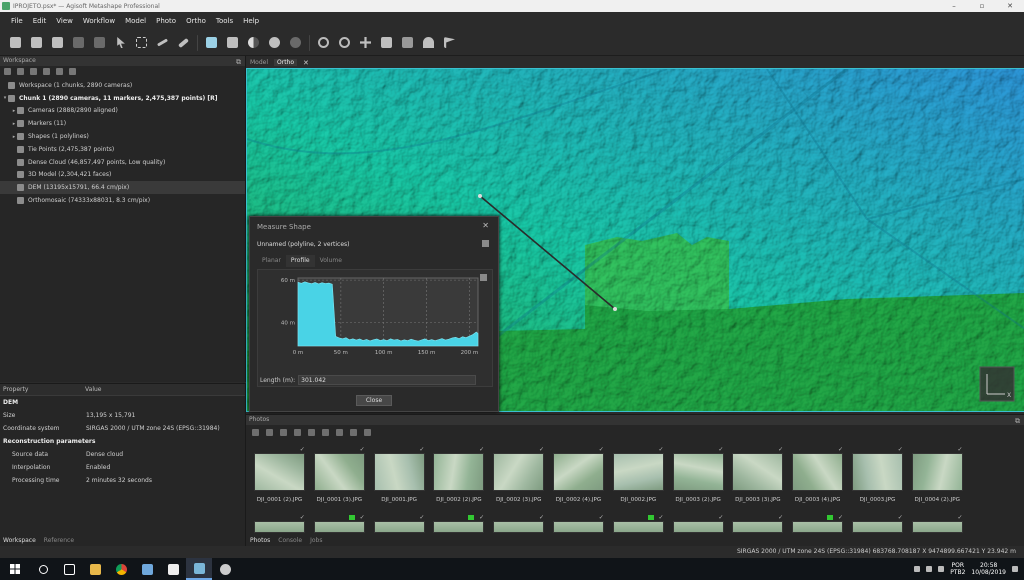  I want to click on photo-thumbnail: ✓ DJI_0003 (4).JPG, so click(819, 482).